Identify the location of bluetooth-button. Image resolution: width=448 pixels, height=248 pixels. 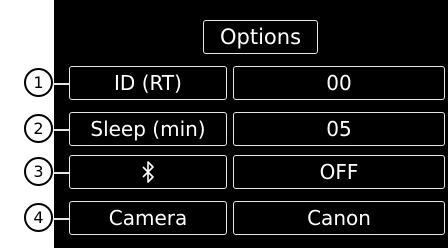
(148, 172).